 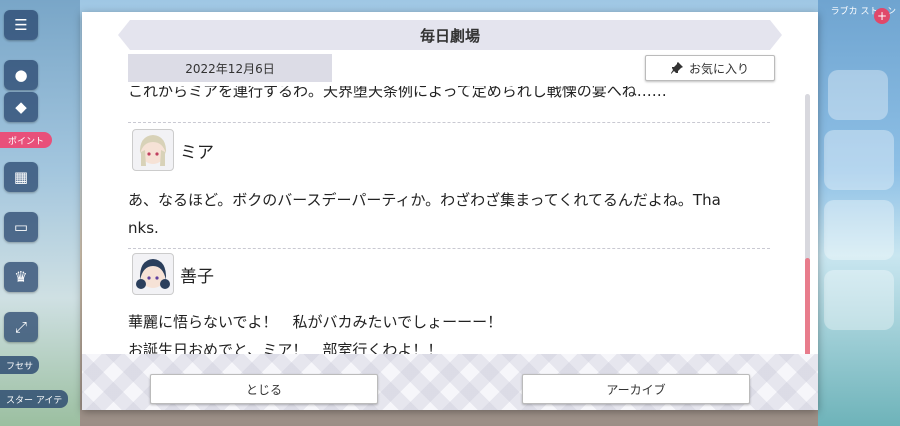 I want to click on close-button: とじる, so click(x=264, y=389).